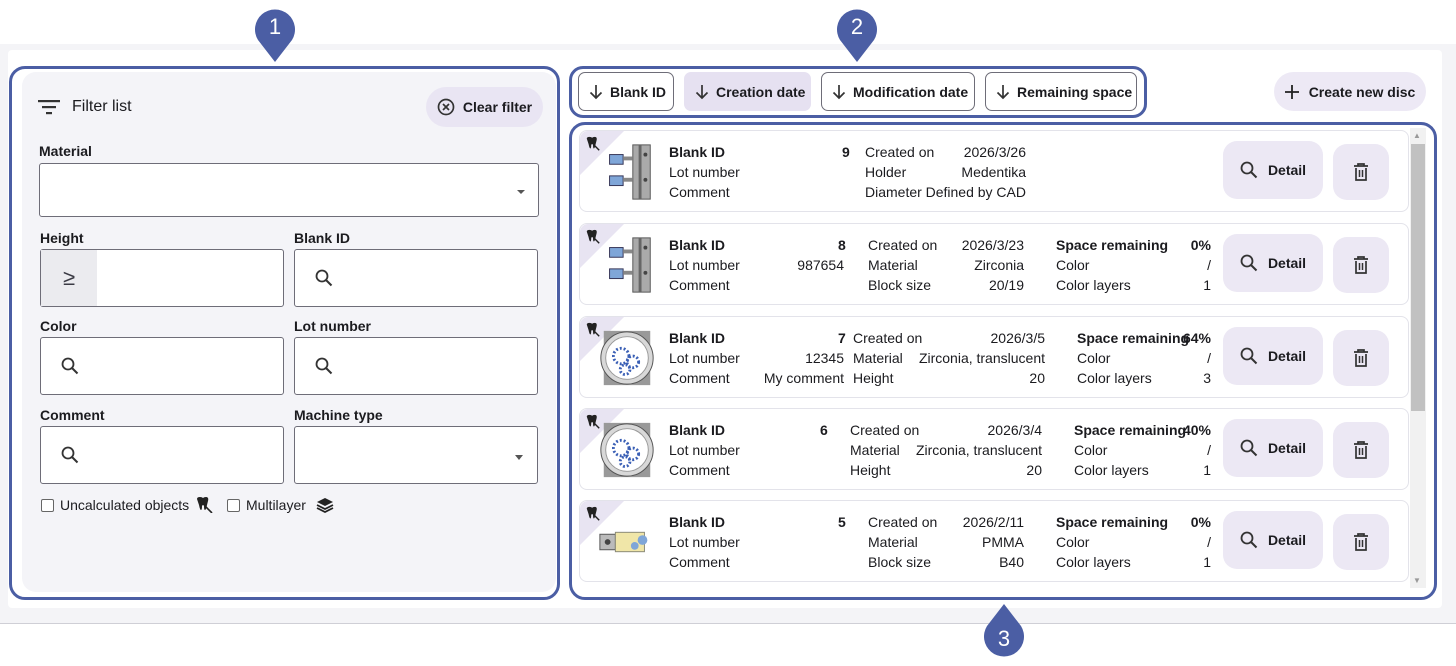  I want to click on plus-icon, so click(1291, 91).